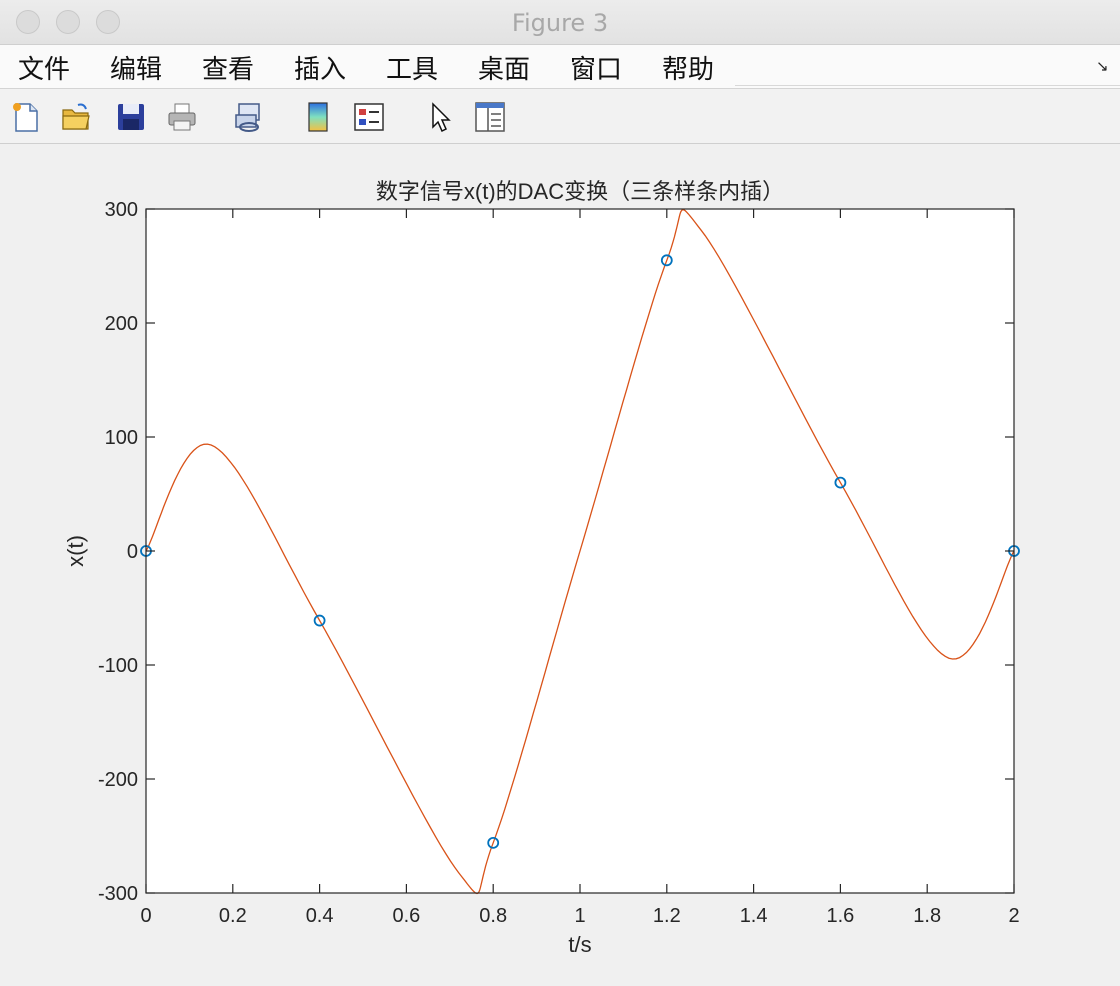 Image resolution: width=1120 pixels, height=986 pixels. Describe the element at coordinates (118, 894) in the screenshot. I see `y-tick-label: -300` at that location.